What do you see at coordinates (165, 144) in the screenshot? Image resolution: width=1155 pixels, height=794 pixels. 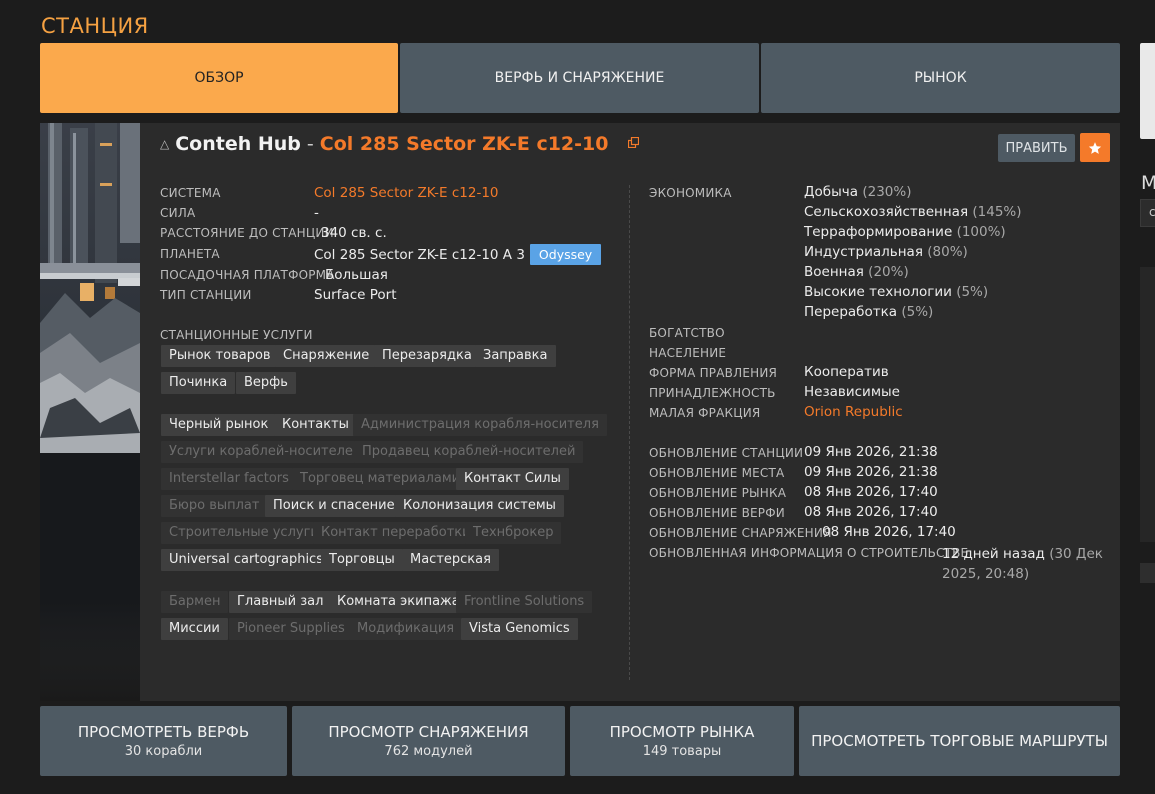 I see `station-icon: △` at bounding box center [165, 144].